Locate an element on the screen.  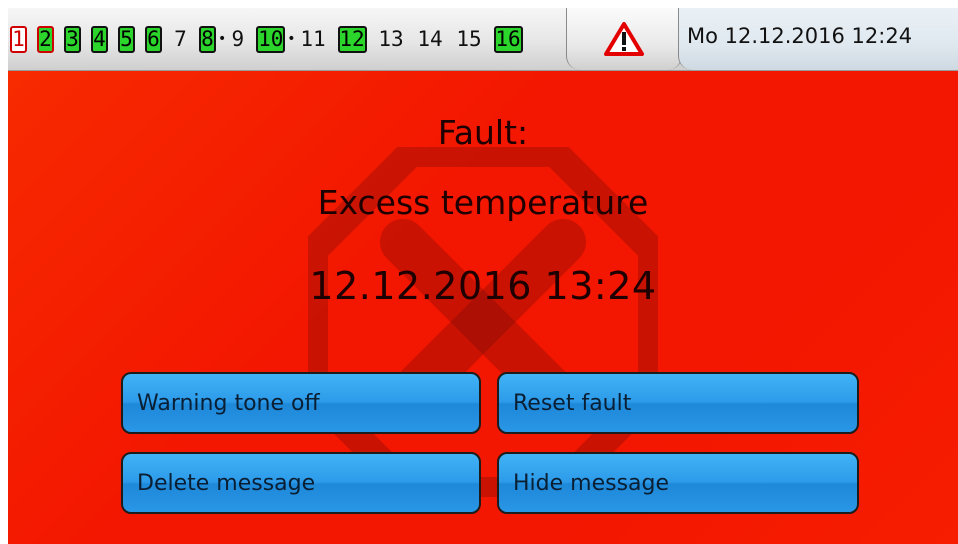
output-15: 15 is located at coordinates (469, 39).